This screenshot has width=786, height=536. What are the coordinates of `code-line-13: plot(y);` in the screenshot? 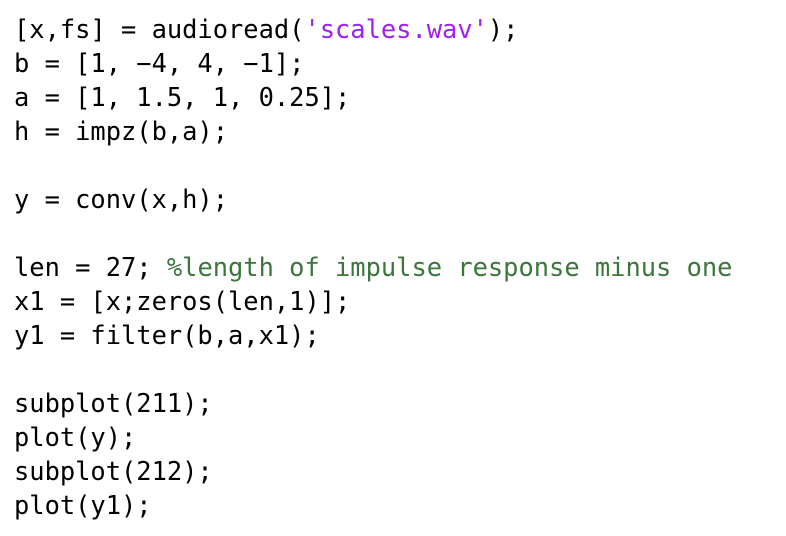 It's located at (399, 437).